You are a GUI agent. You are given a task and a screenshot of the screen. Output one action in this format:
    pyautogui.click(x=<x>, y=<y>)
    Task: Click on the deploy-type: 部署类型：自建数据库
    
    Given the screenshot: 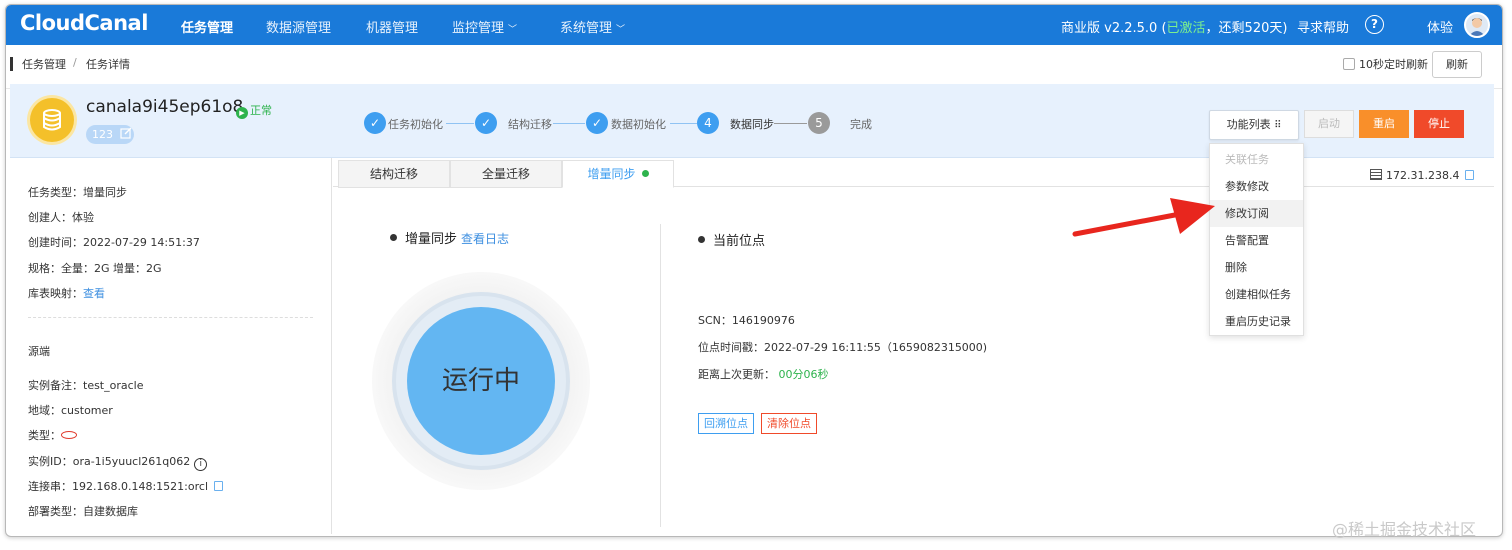 What is the action you would take?
    pyautogui.click(x=83, y=511)
    